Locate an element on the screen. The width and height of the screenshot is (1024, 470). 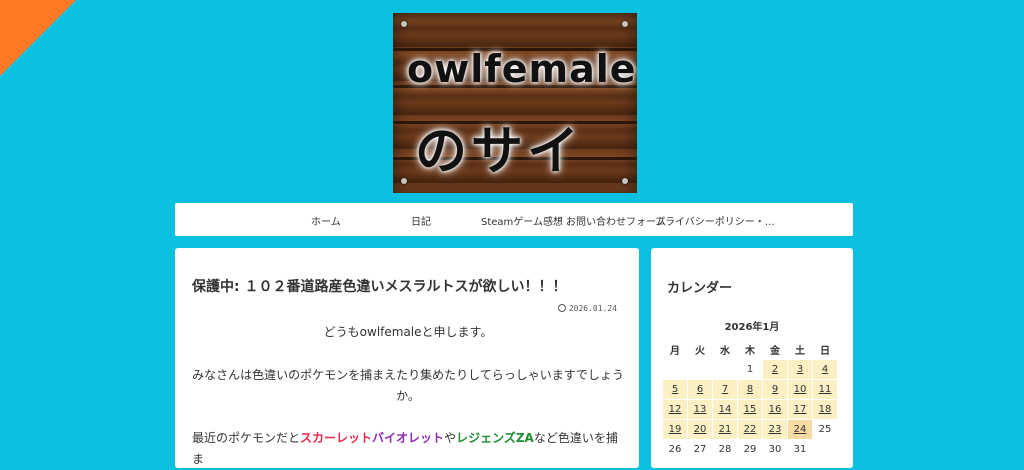
calendar-day-link: 7 is located at coordinates (725, 389).